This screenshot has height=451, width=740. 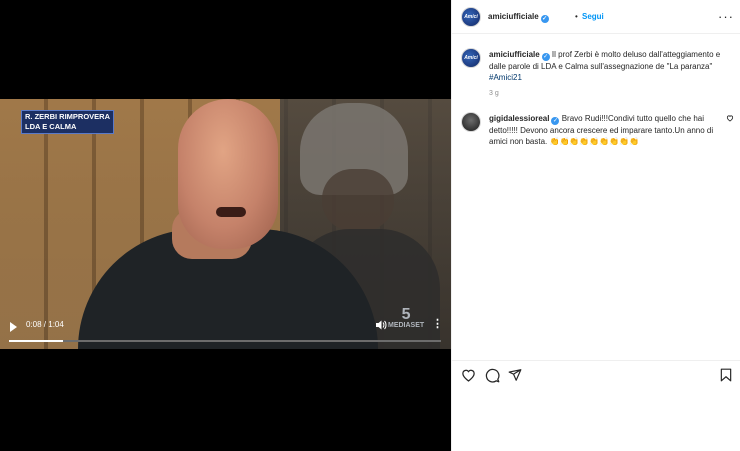 What do you see at coordinates (730, 119) in the screenshot?
I see `comment-like-icon` at bounding box center [730, 119].